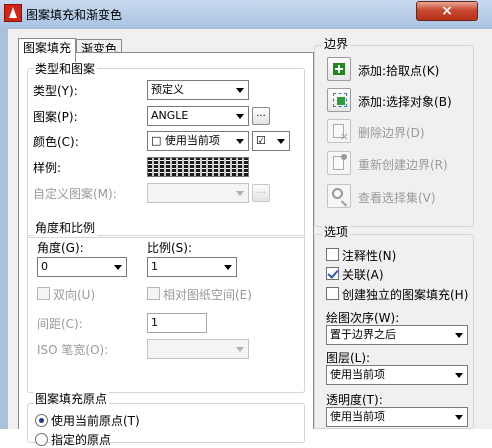  Describe the element at coordinates (73, 350) in the screenshot. I see `iso-pen-width-label: ISO 笔宽(O):` at that location.